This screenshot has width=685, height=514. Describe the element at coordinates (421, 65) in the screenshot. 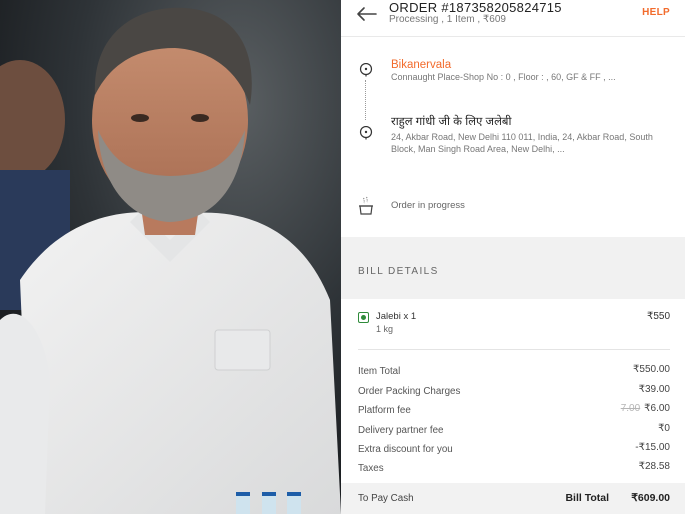

I see `restaurant-name: Bikanervala` at that location.